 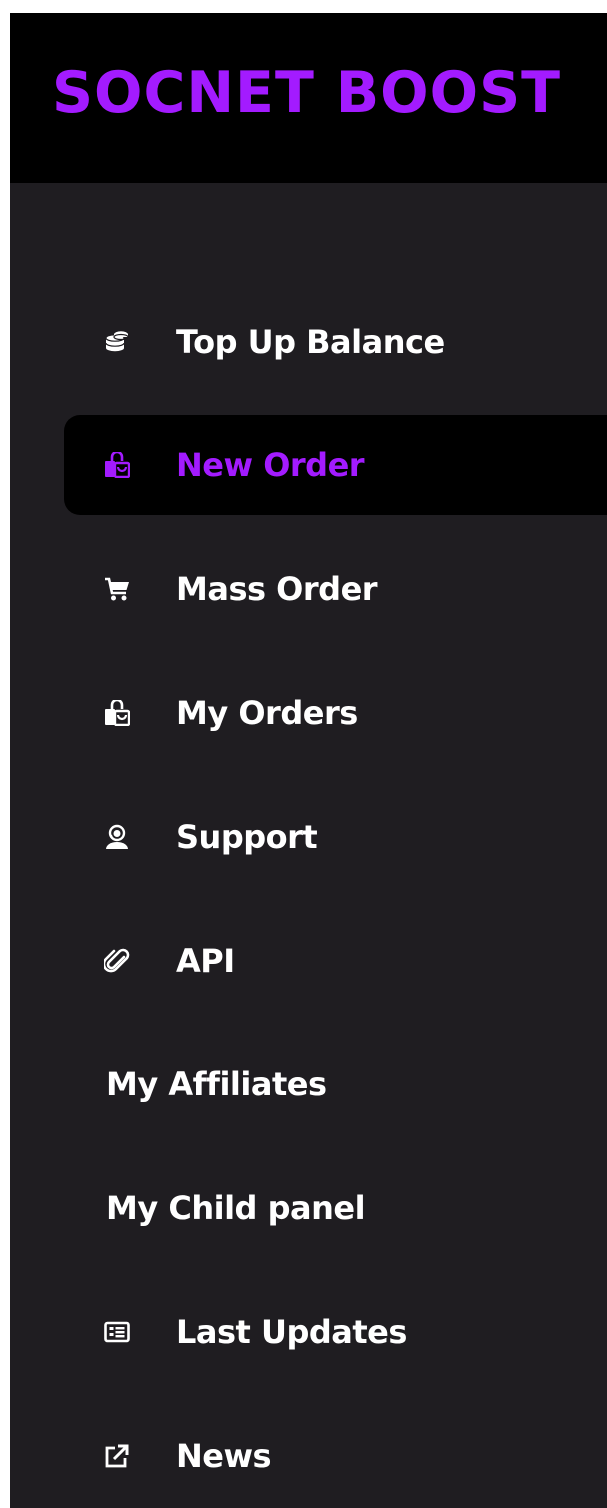 What do you see at coordinates (335, 961) in the screenshot?
I see `sidebar-item-api: API` at bounding box center [335, 961].